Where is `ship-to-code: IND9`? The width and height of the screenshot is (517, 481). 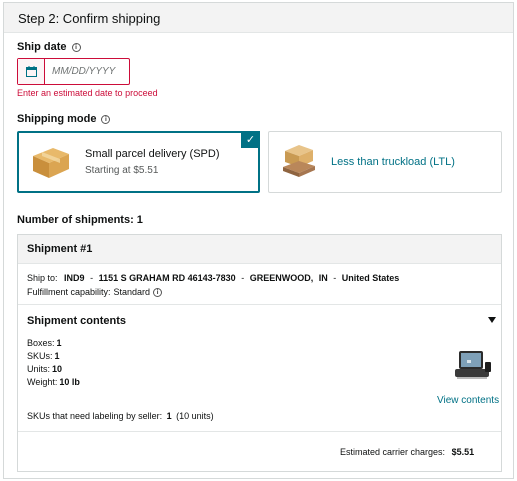
ship-to-code: IND9 is located at coordinates (74, 278).